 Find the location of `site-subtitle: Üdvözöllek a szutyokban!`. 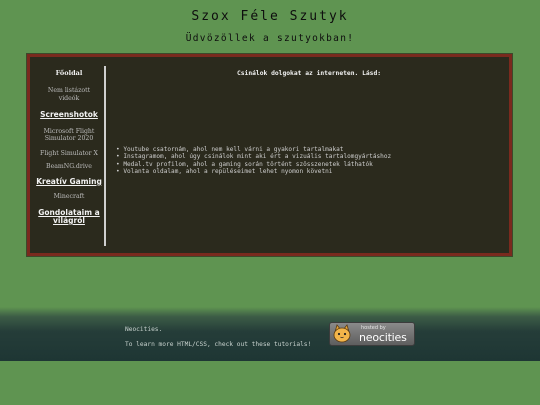

site-subtitle: Üdvözöllek a szutyokban! is located at coordinates (270, 38).